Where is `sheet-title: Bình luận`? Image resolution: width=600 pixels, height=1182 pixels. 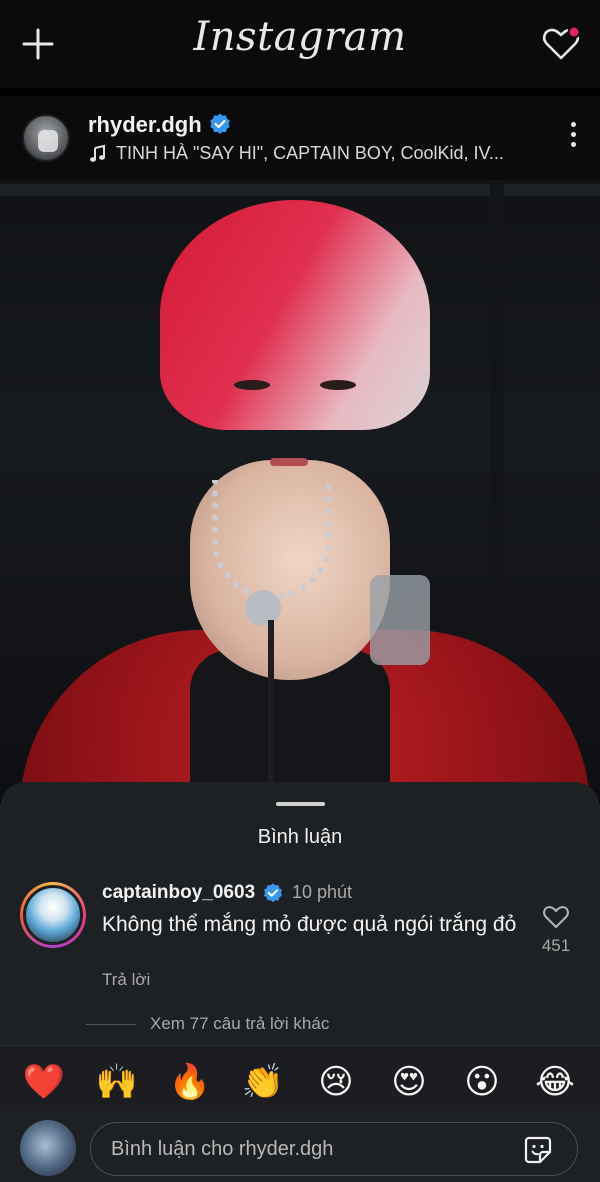
sheet-title: Bình luận is located at coordinates (300, 837).